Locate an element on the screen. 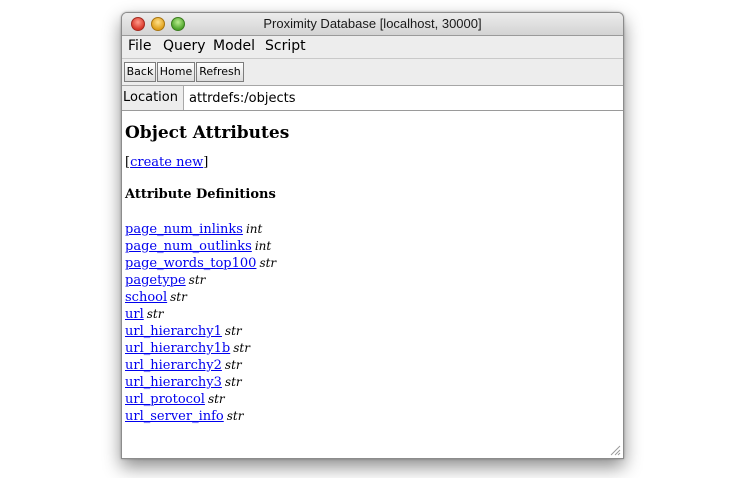 This screenshot has height=478, width=750. list-item: url_protocol str is located at coordinates (200, 399).